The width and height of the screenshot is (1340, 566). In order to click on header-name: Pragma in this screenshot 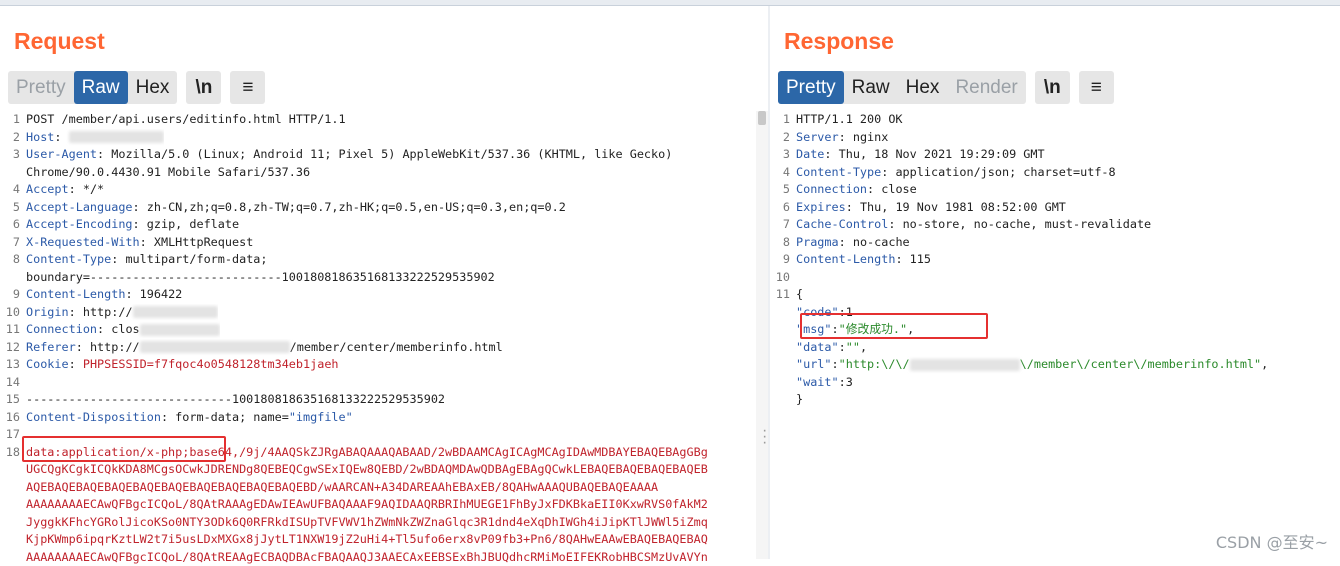, I will do `click(817, 242)`.